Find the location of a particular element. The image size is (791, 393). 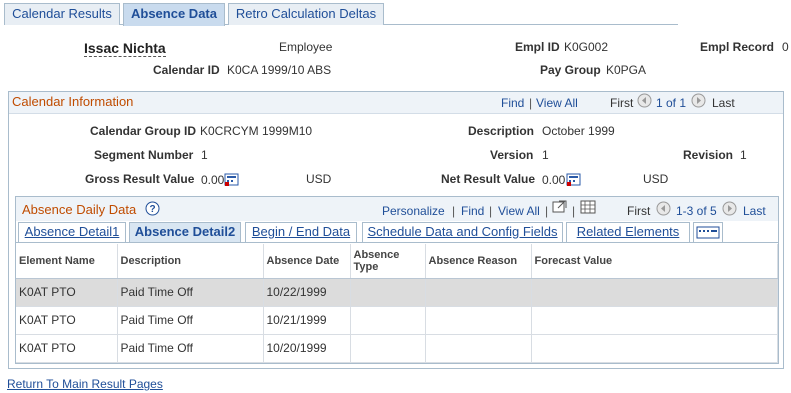

segment-number-value: 1 is located at coordinates (204, 155).